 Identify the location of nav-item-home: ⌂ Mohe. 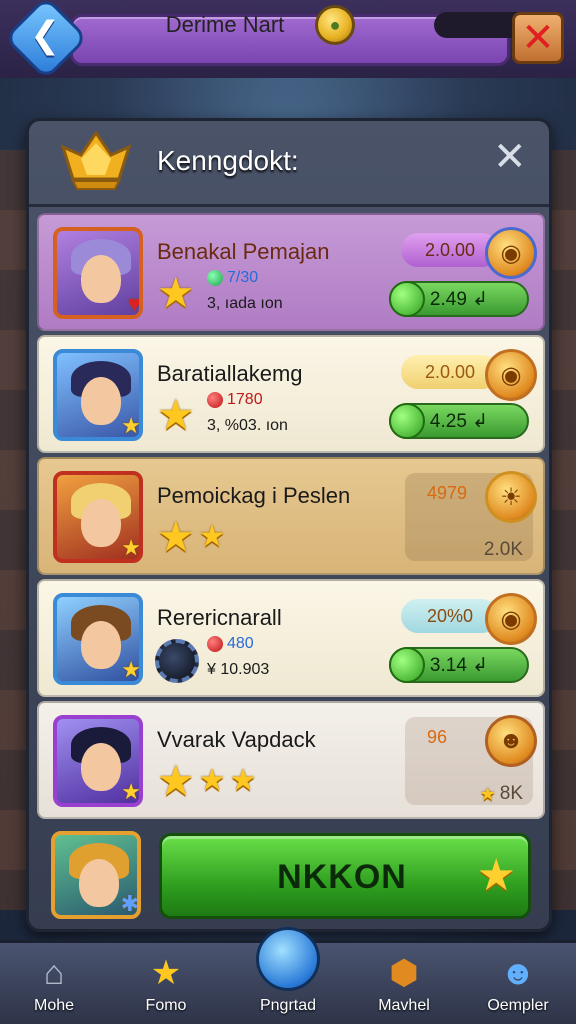
(54, 983).